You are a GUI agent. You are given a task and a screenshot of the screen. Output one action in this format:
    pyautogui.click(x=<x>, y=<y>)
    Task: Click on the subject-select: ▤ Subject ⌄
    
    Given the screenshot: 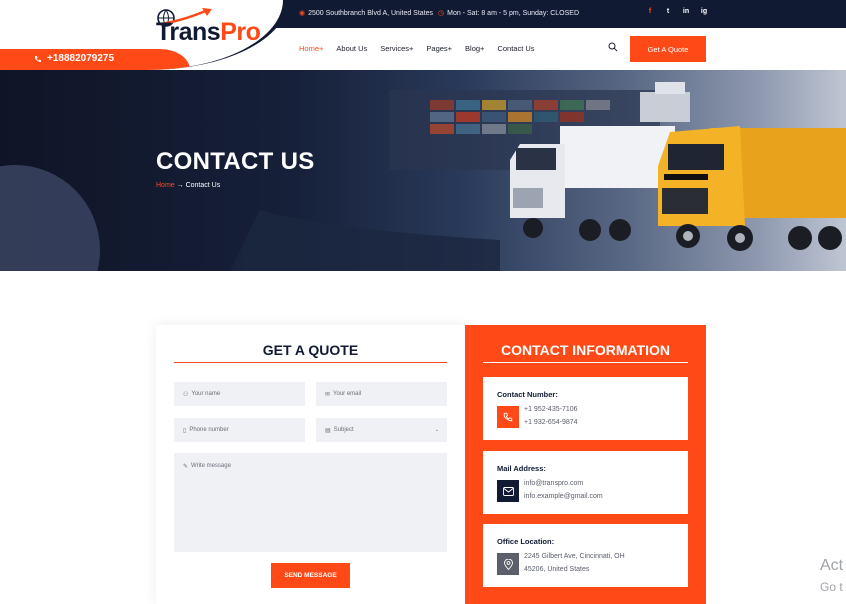 What is the action you would take?
    pyautogui.click(x=381, y=430)
    